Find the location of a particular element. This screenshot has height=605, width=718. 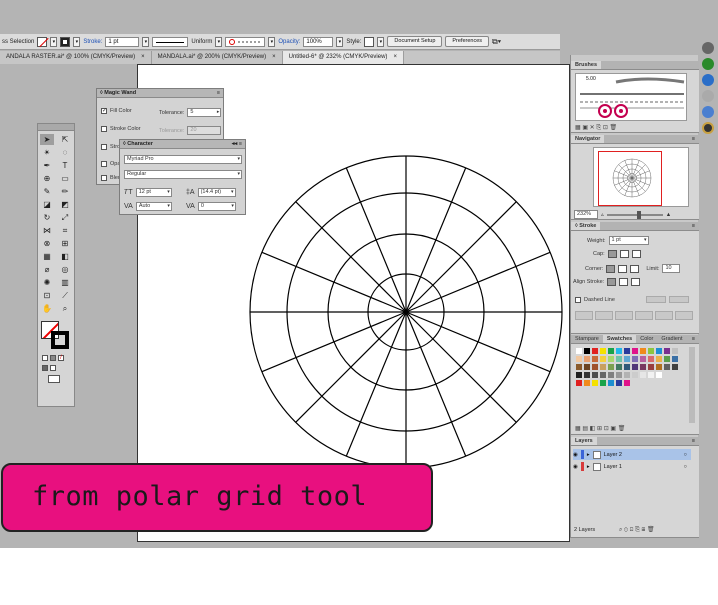

blending-mode-checkbox is located at coordinates (104, 178).